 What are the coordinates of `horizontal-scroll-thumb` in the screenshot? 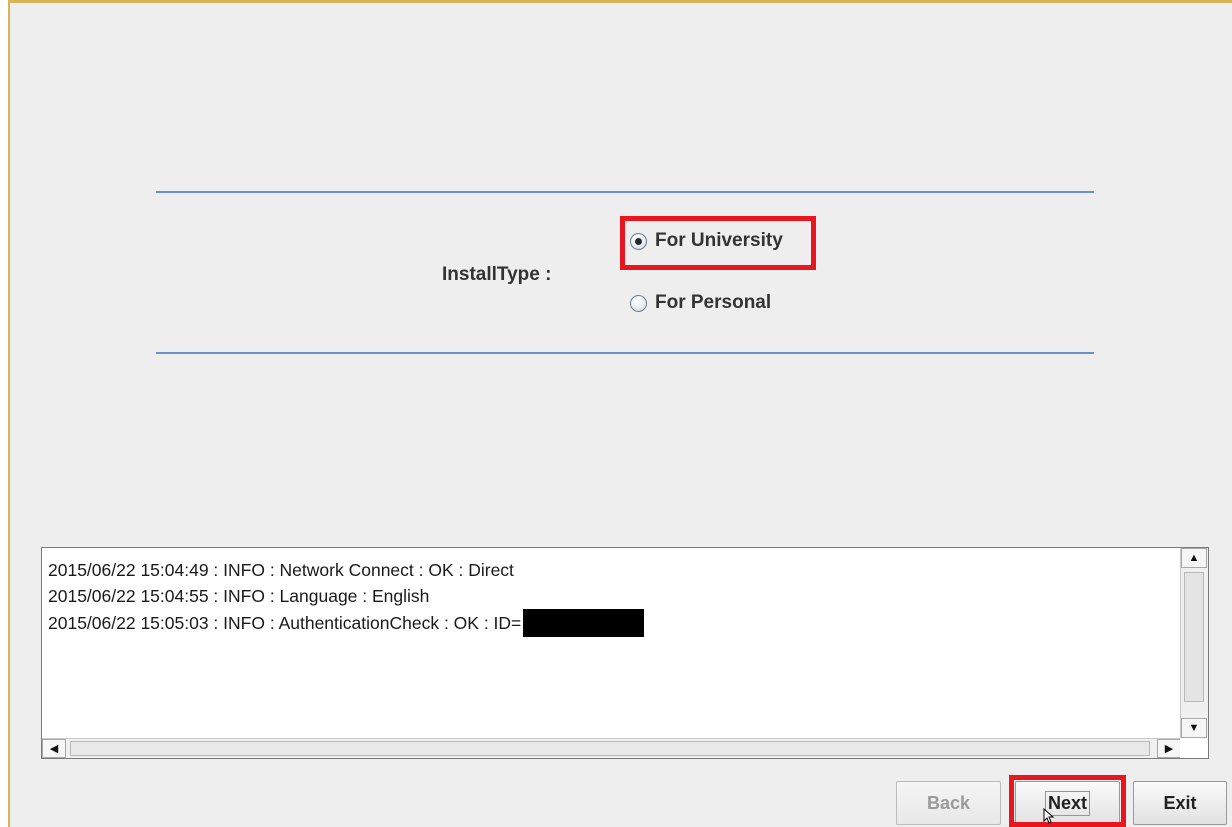 It's located at (610, 748).